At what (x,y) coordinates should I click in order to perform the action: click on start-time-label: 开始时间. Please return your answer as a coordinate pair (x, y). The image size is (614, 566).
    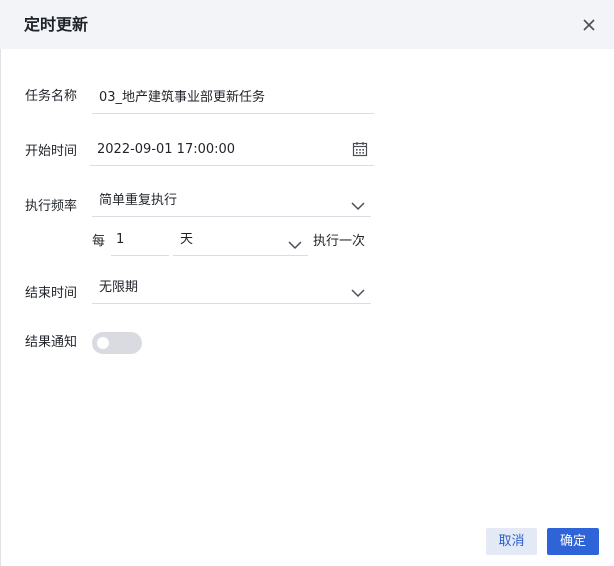
    Looking at the image, I should click on (51, 151).